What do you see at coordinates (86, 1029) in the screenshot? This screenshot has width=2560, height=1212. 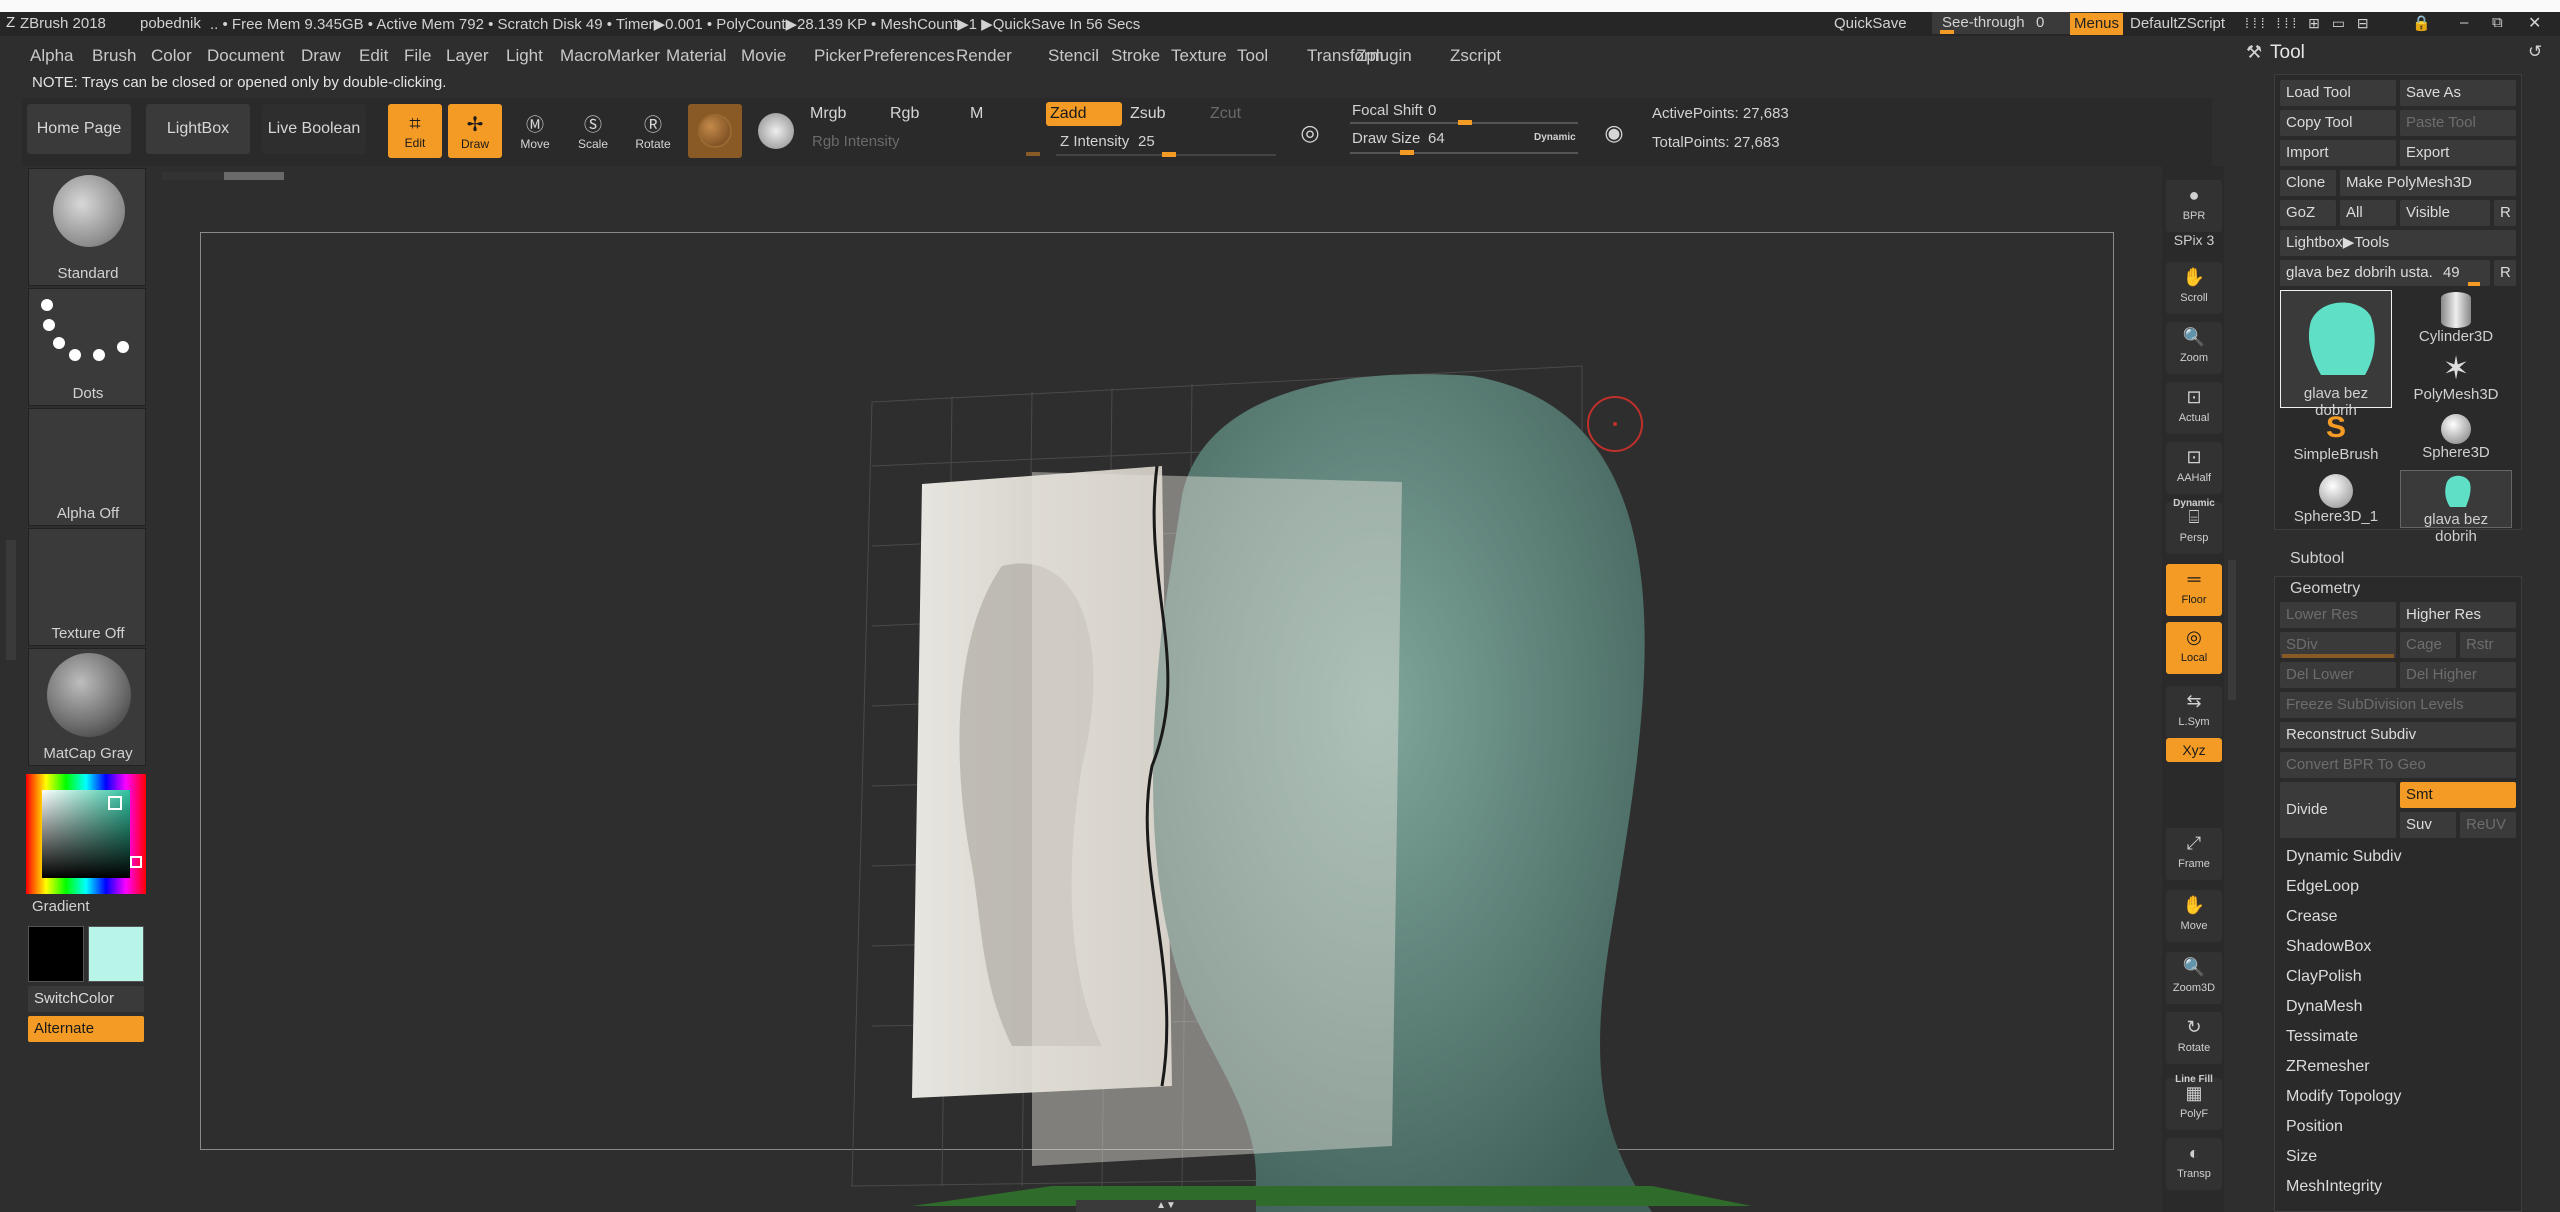 I see `alternate-button: Alternate` at bounding box center [86, 1029].